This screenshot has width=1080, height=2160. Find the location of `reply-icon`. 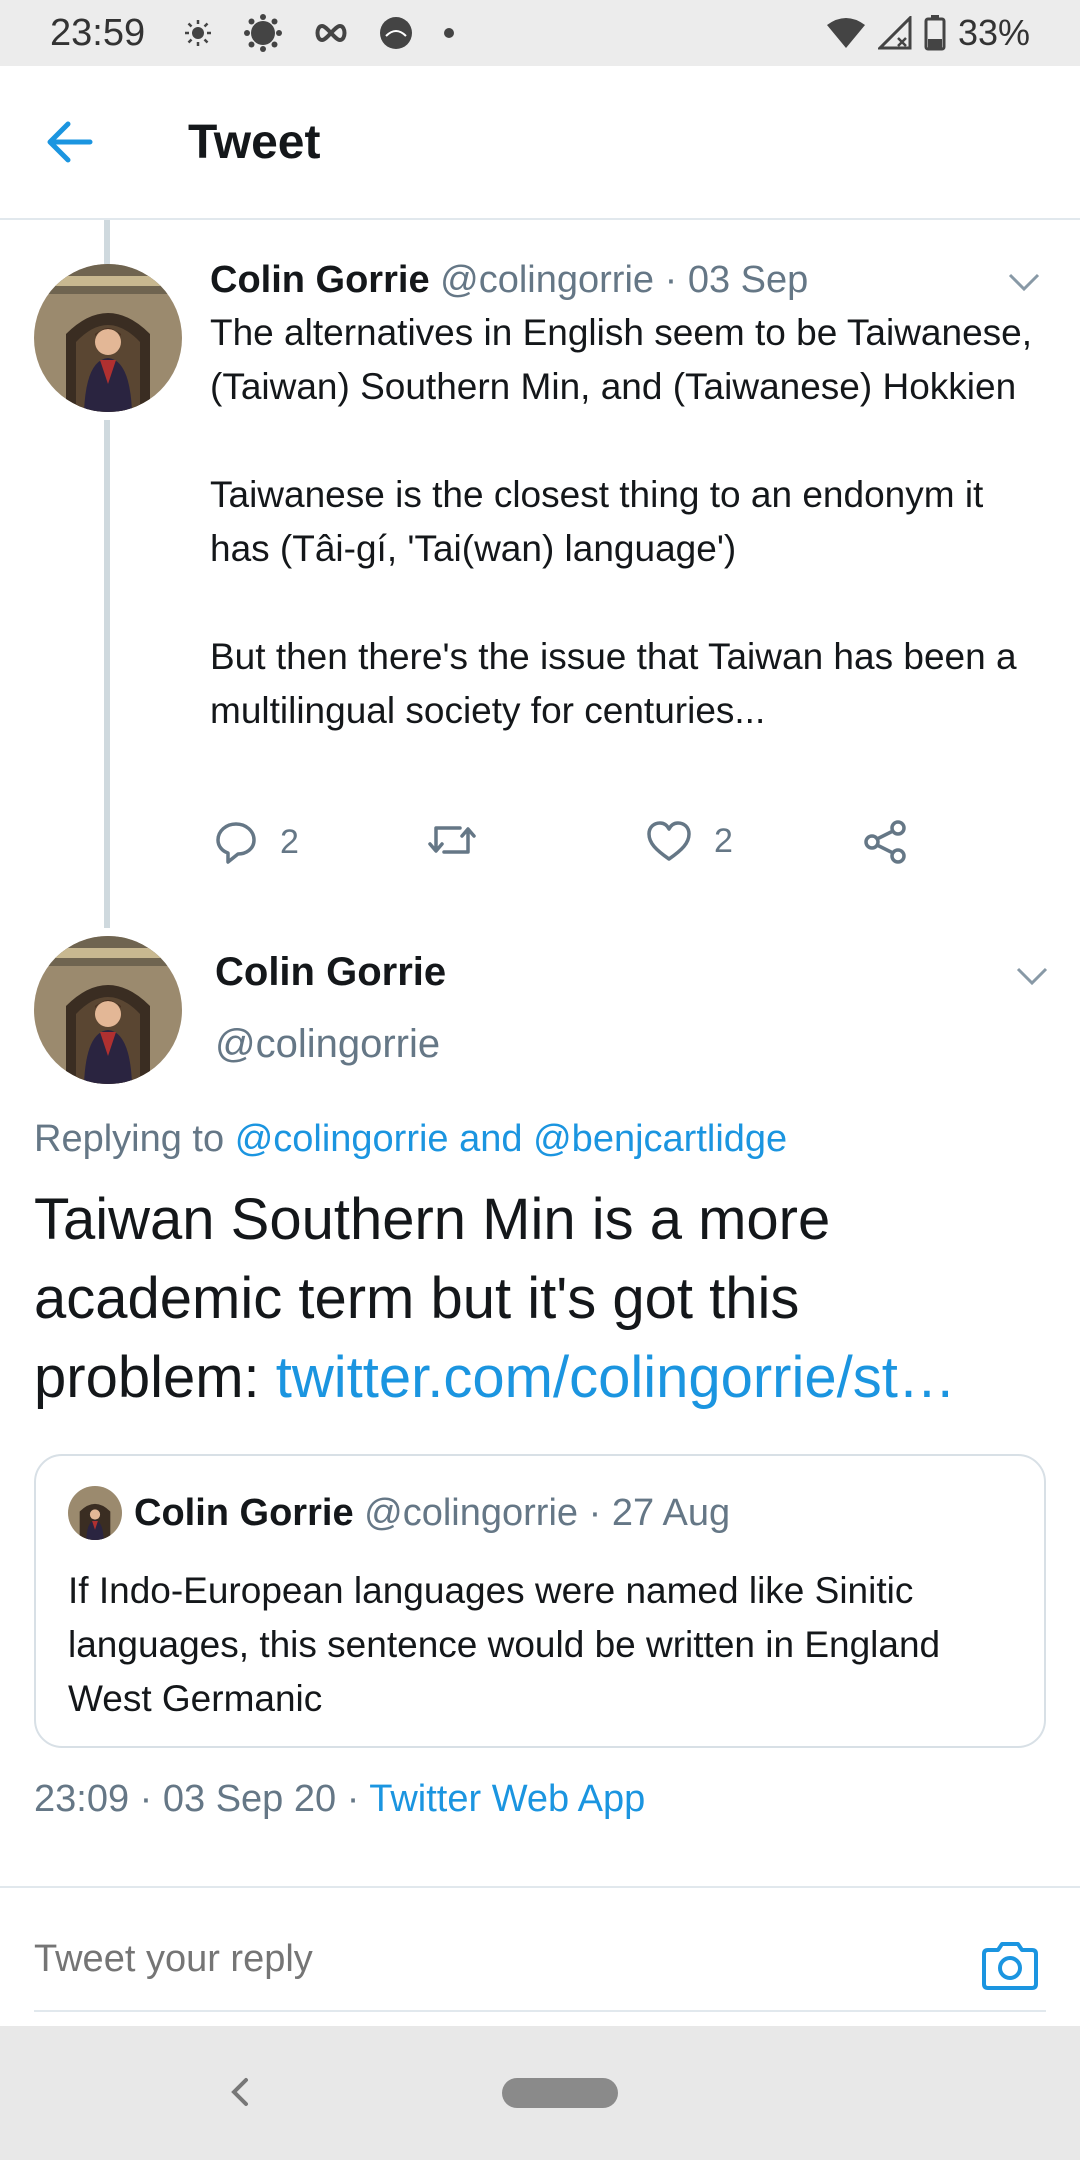

reply-icon is located at coordinates (236, 843).